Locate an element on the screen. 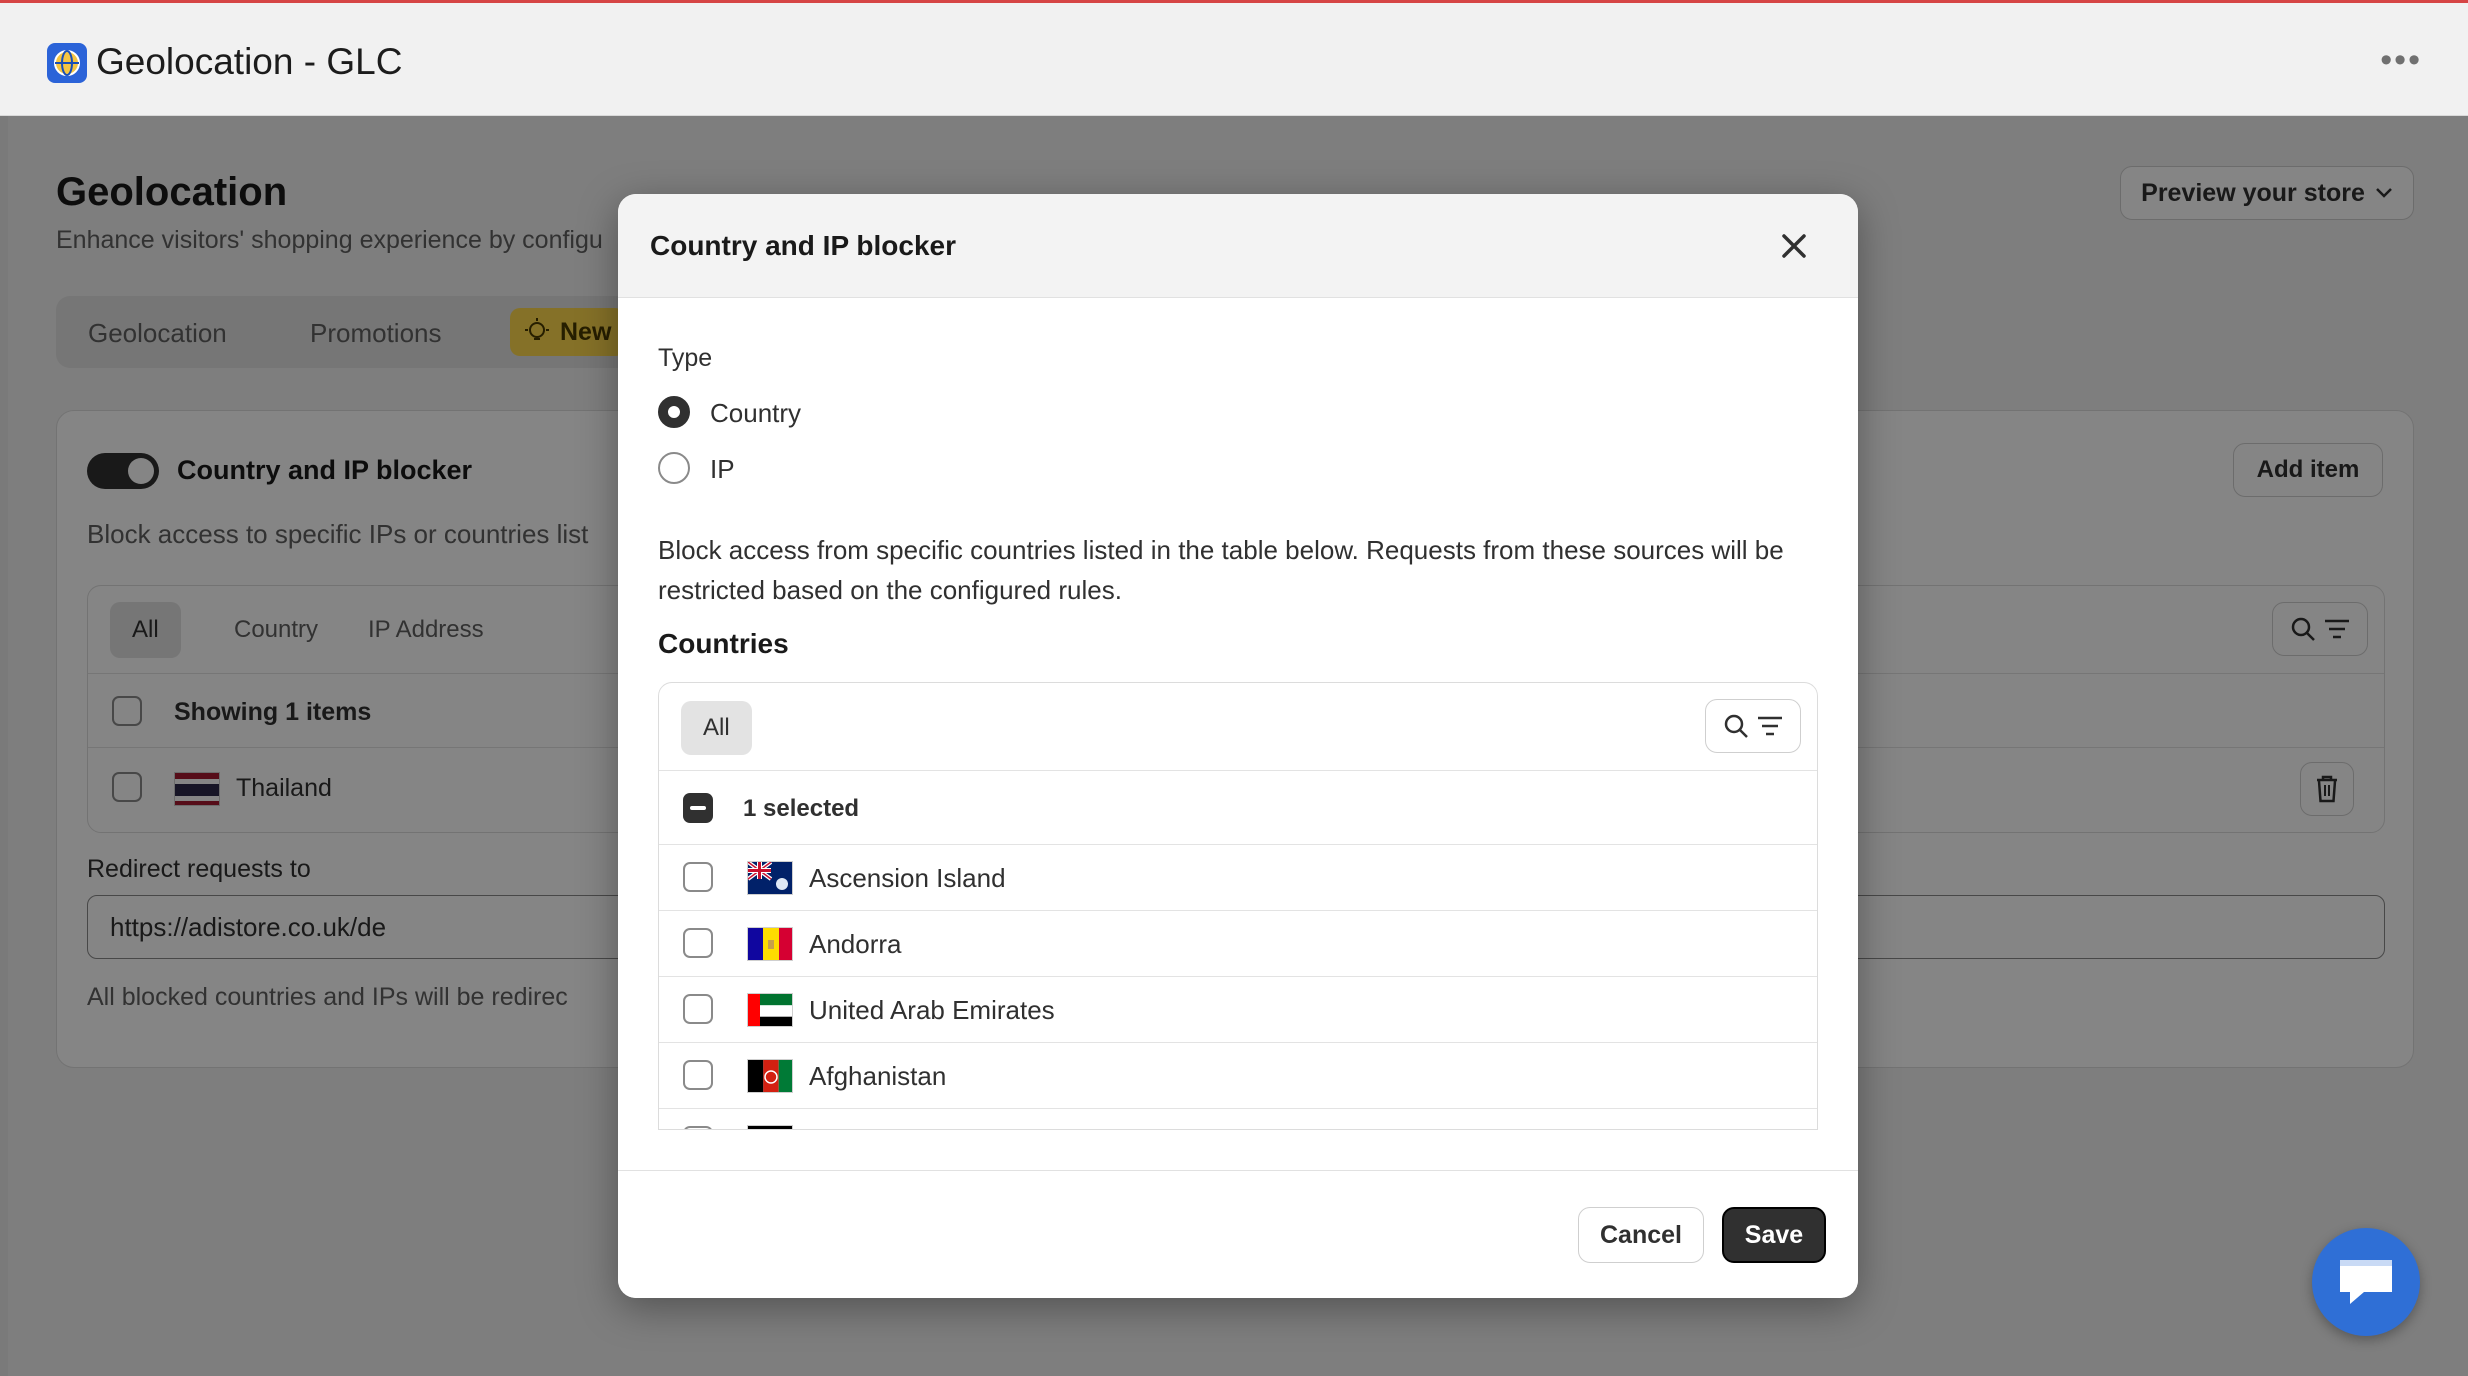 The image size is (2468, 1376). filter-icon is located at coordinates (1770, 726).